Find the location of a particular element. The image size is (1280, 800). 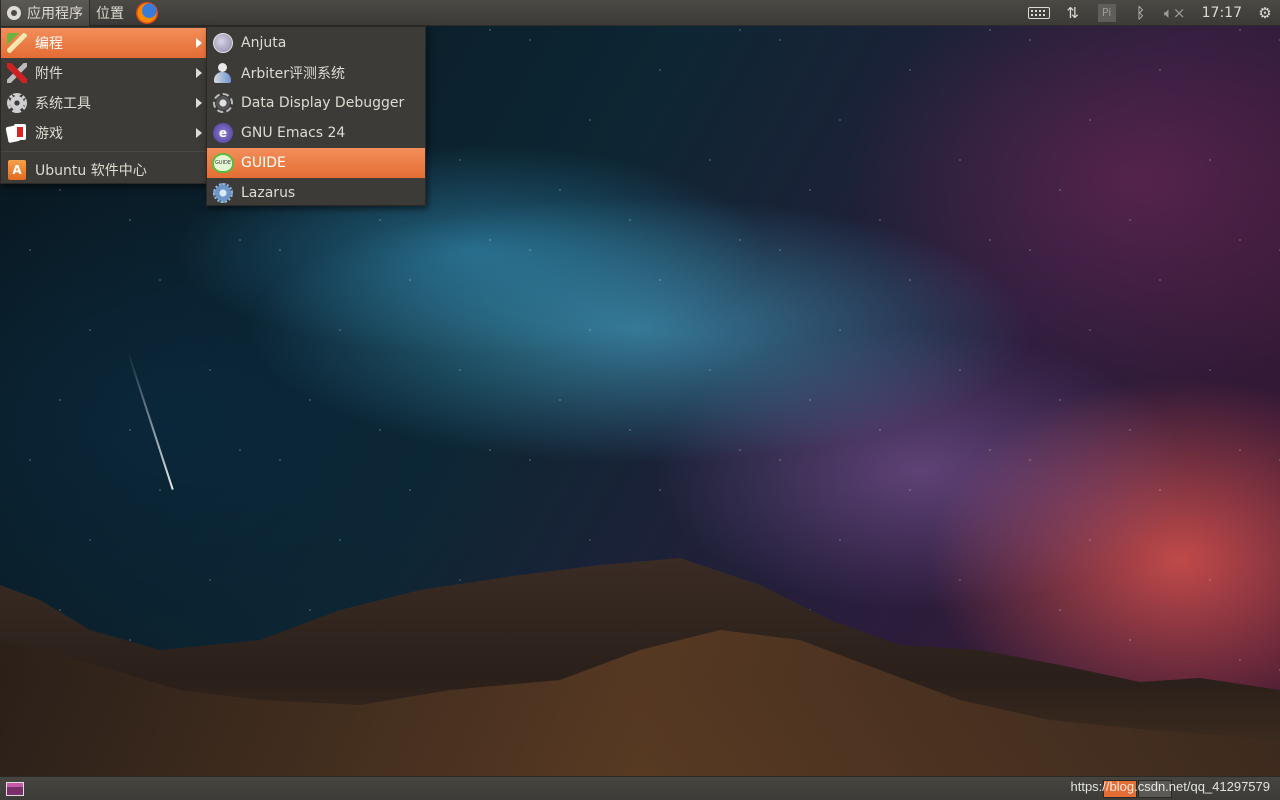

menu-item-guide: GUIDE GUIDE is located at coordinates (316, 163).